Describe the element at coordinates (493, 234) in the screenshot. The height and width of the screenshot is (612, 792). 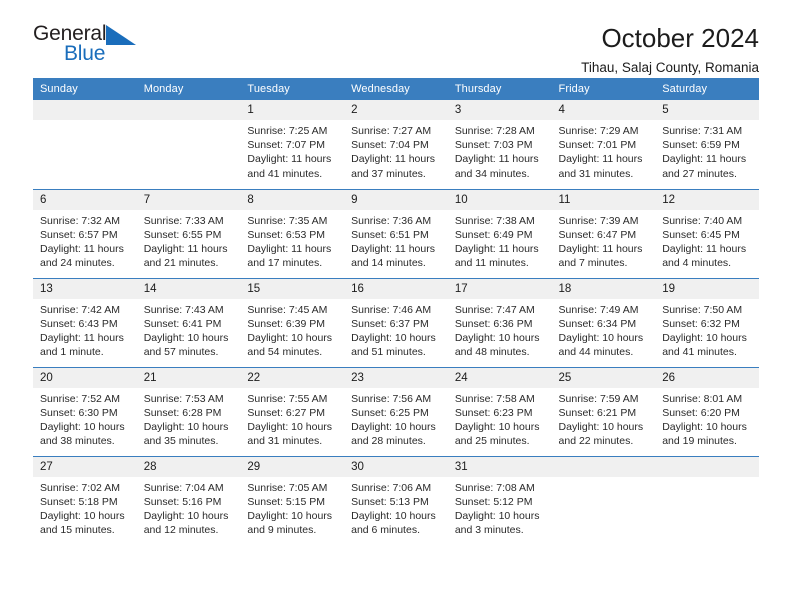
I see `sunset-time: Sunset: 6:49 PM` at that location.